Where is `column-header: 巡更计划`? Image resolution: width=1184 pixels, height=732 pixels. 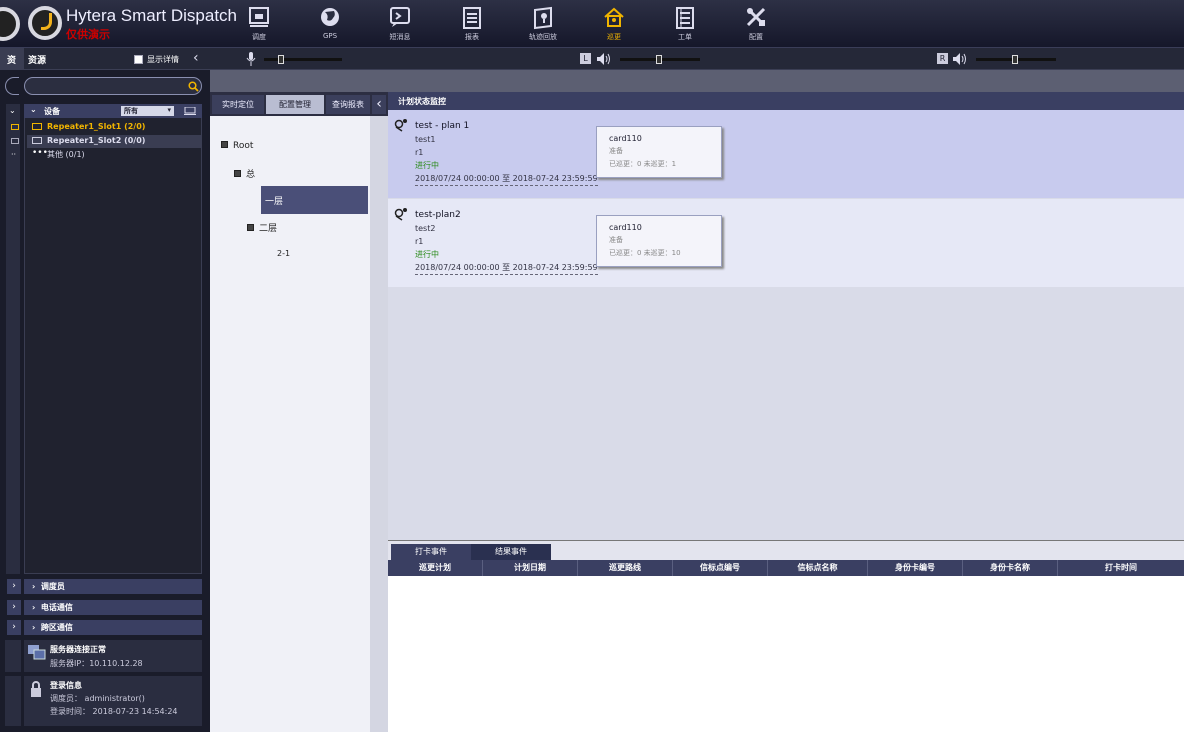
column-header: 巡更计划 is located at coordinates (435, 568).